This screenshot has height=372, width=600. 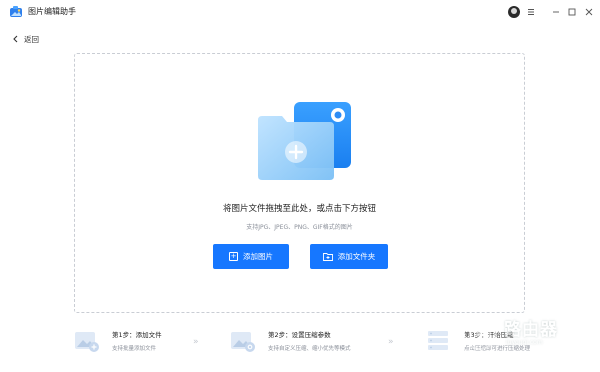 I want to click on watermark: 路由器 luyouqi.com, so click(x=527, y=333).